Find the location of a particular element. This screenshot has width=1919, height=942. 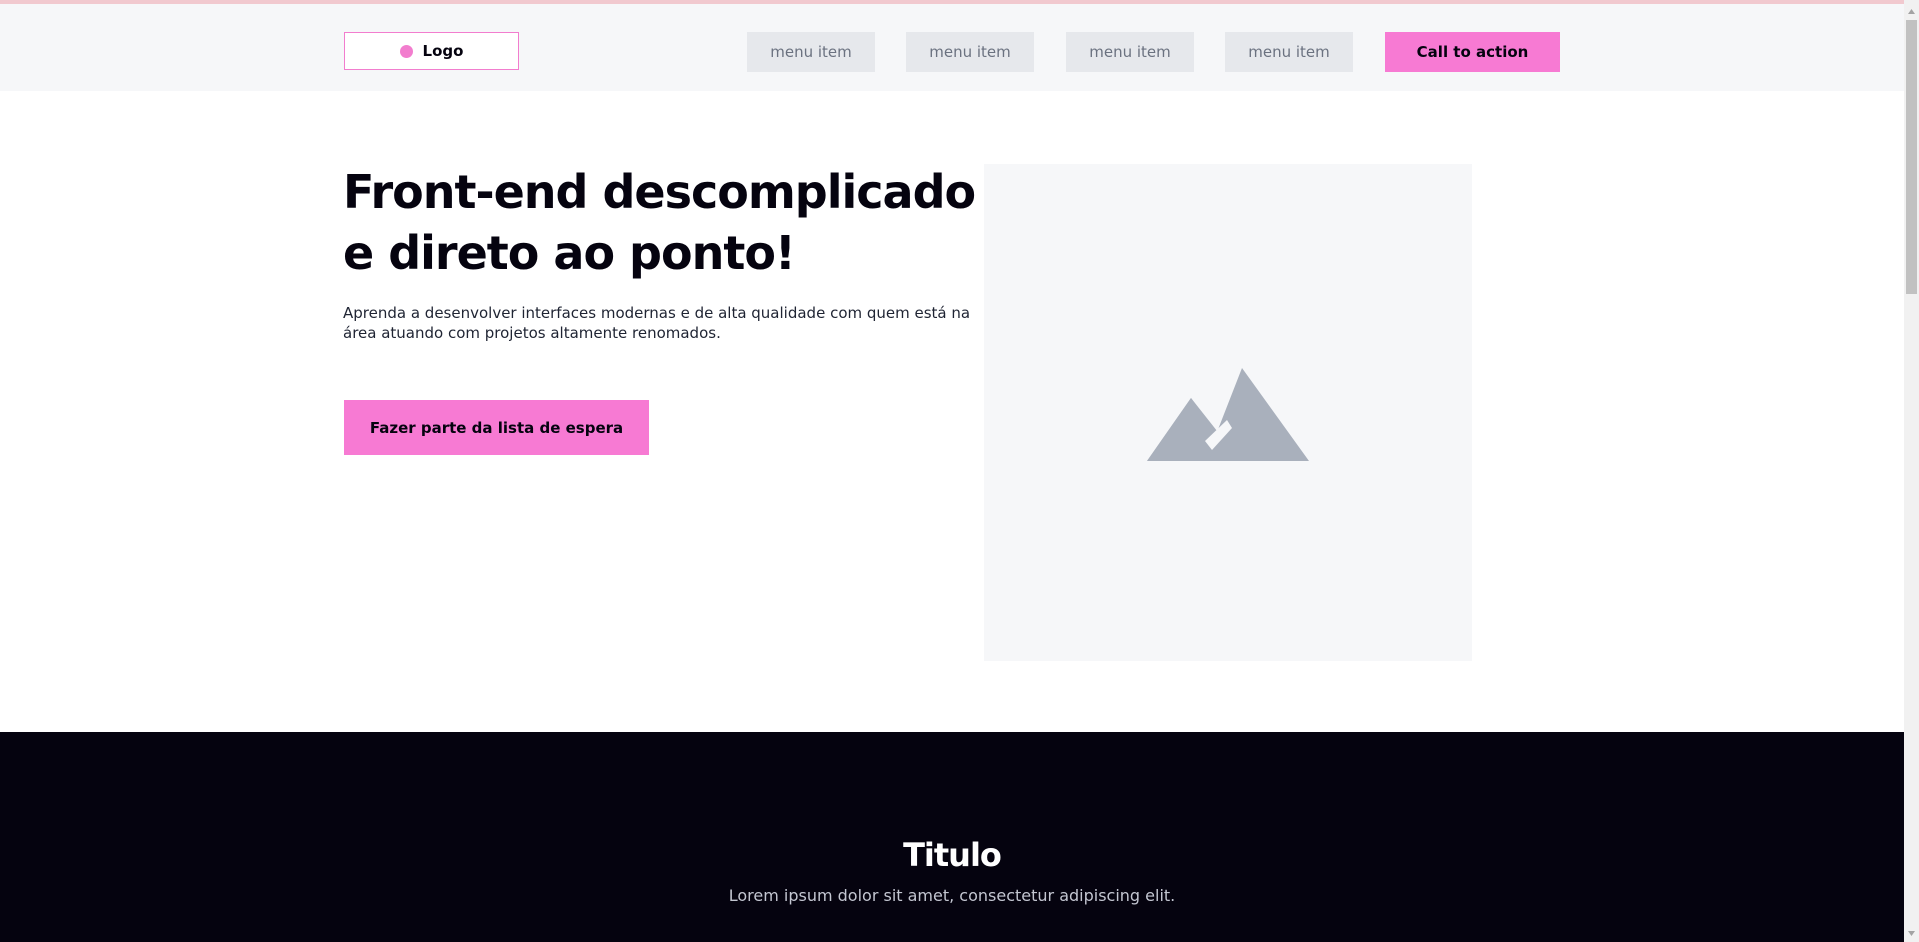

nav-menu-item-3: menu item is located at coordinates (1130, 52).